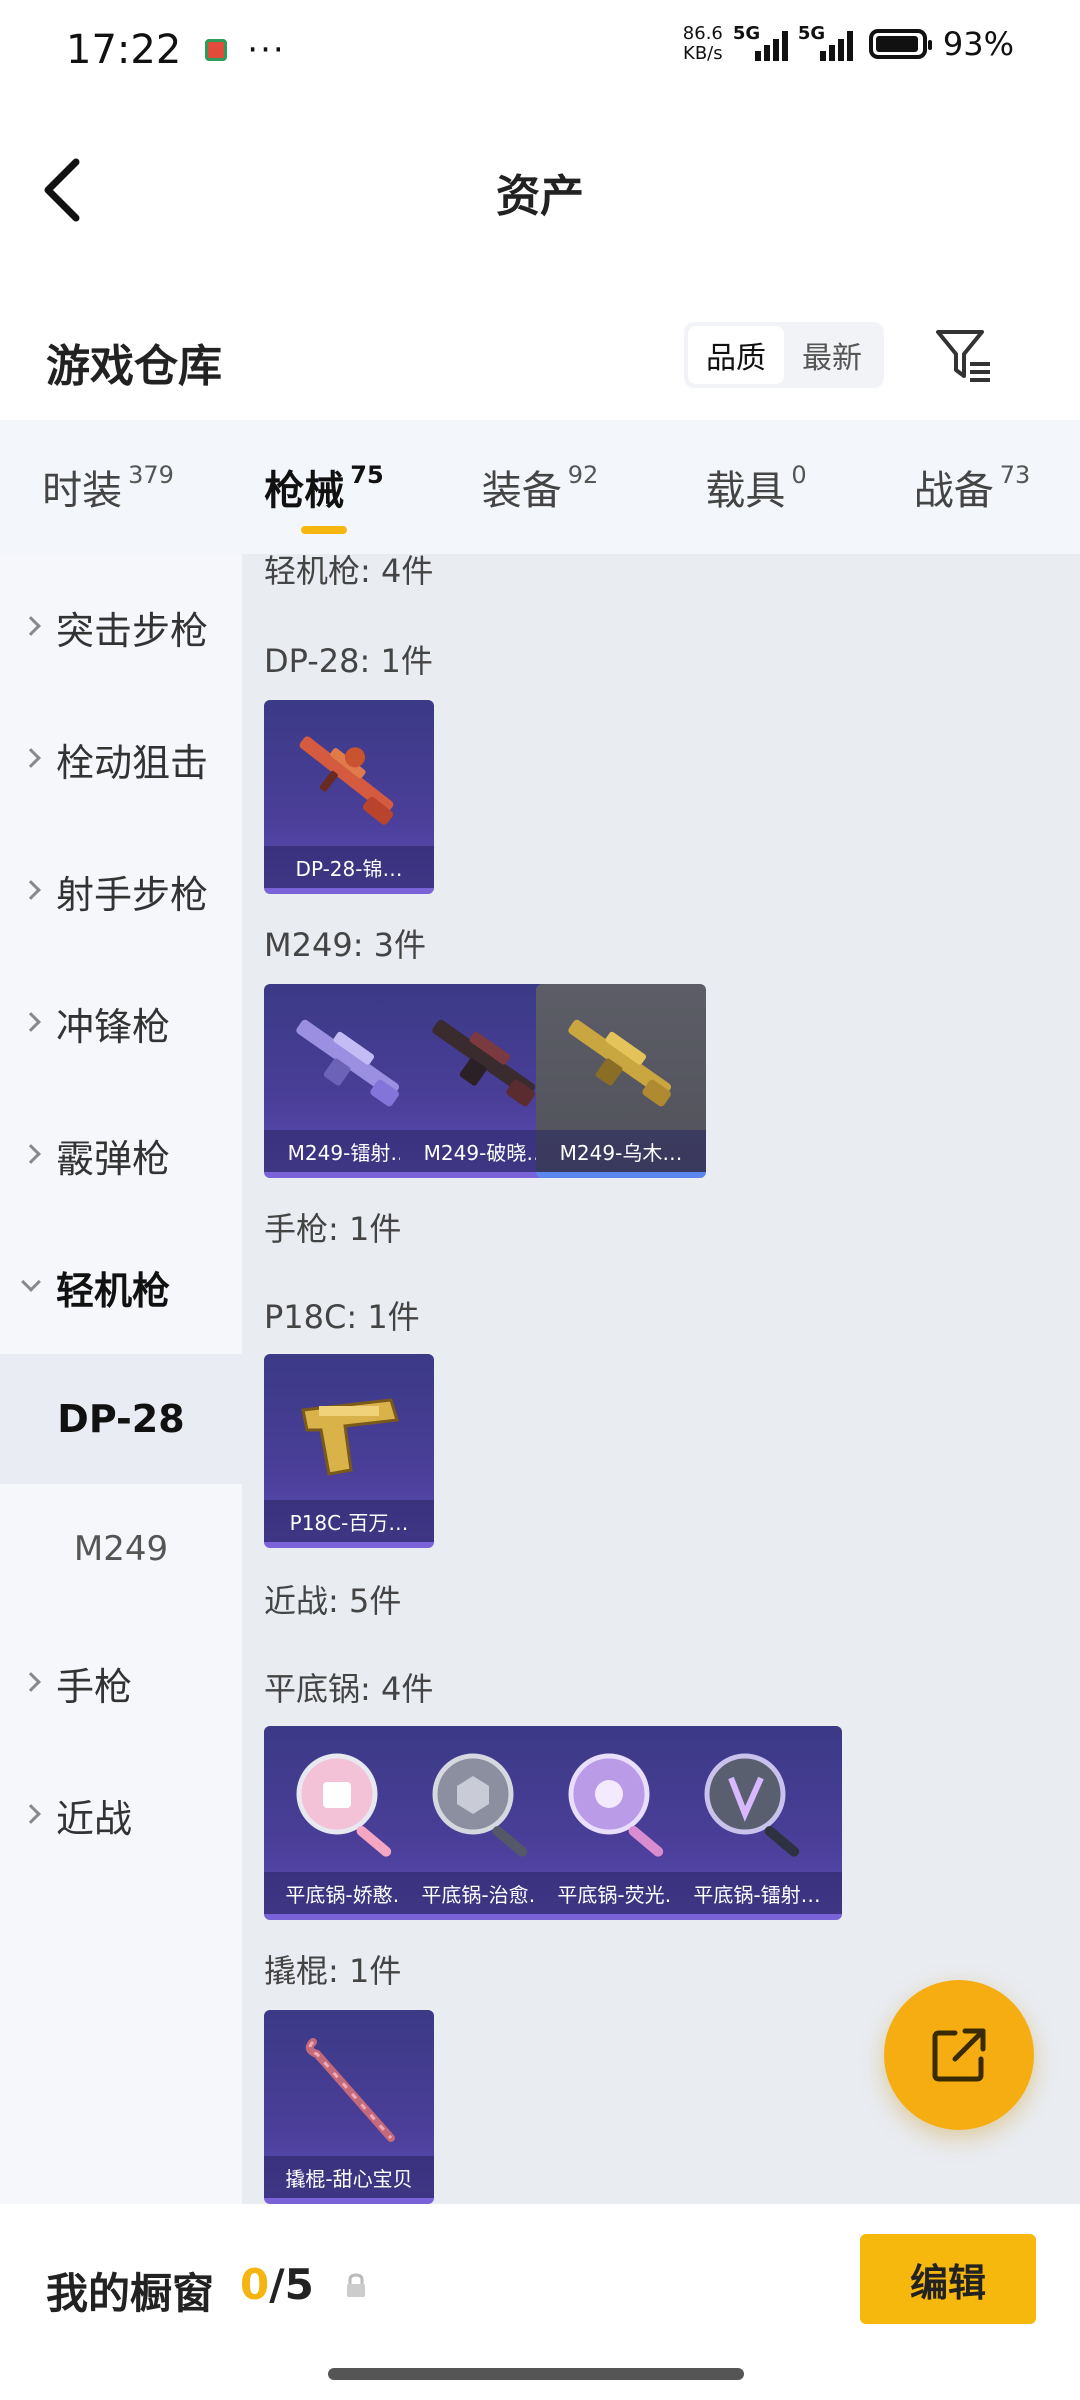 The width and height of the screenshot is (1080, 2400). Describe the element at coordinates (811, 33) in the screenshot. I see `sim2-label: 5G` at that location.